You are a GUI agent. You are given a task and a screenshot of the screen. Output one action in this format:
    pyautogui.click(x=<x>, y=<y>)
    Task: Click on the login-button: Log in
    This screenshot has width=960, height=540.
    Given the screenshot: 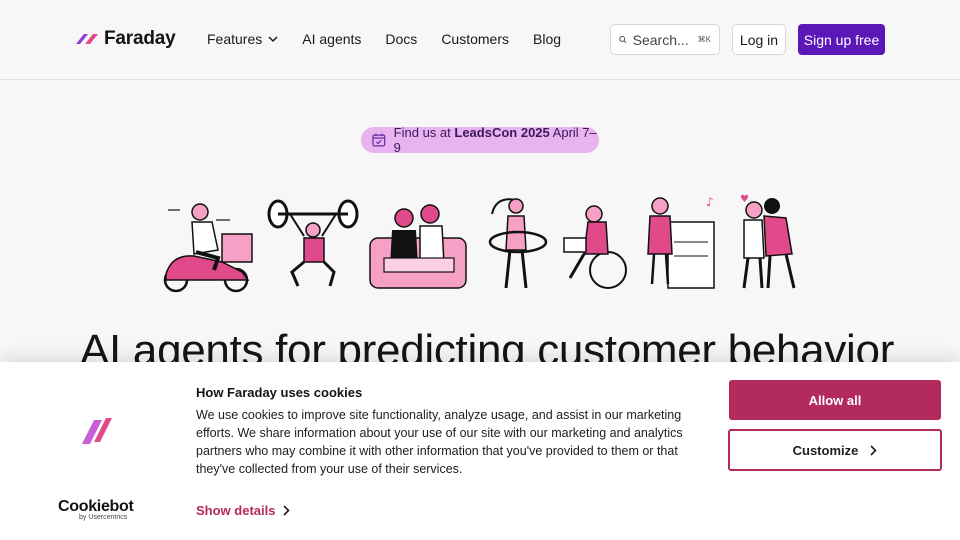 What is the action you would take?
    pyautogui.click(x=759, y=39)
    